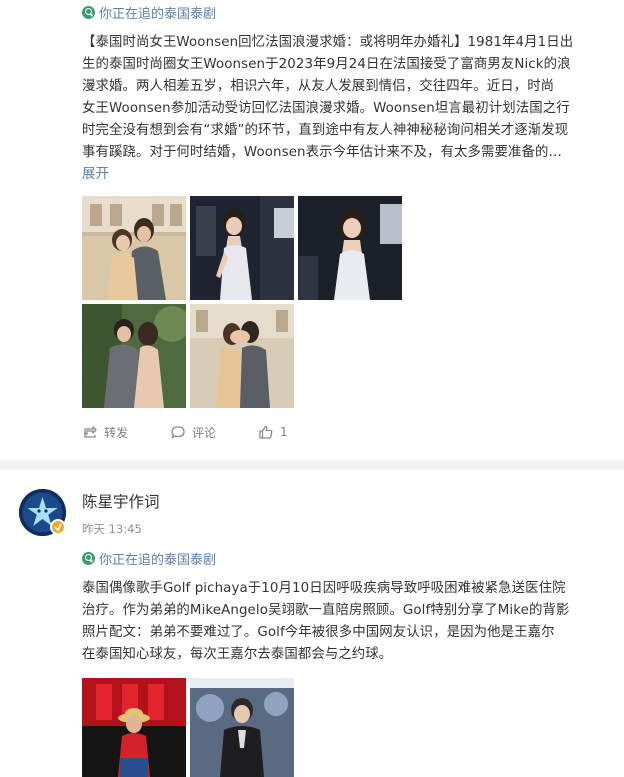  What do you see at coordinates (318, 86) in the screenshot?
I see `post-text-line: 漫求婚。两人相差五岁，相识六年，从友人发展到情侣，交往四年。近日，时尚` at bounding box center [318, 86].